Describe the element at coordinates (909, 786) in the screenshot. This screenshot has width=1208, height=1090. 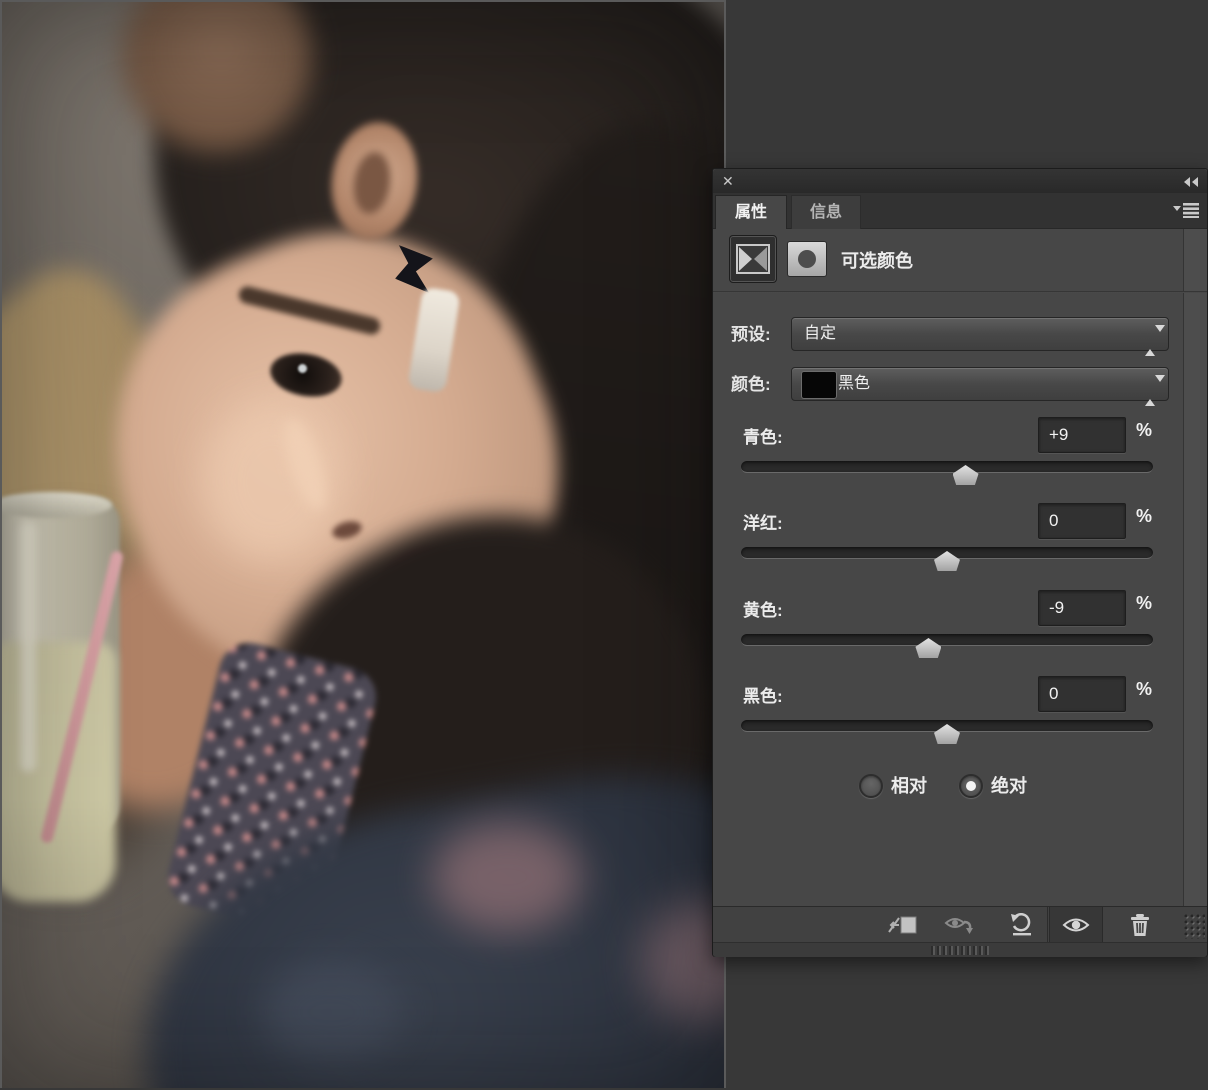
I see `relative-label: 相对` at that location.